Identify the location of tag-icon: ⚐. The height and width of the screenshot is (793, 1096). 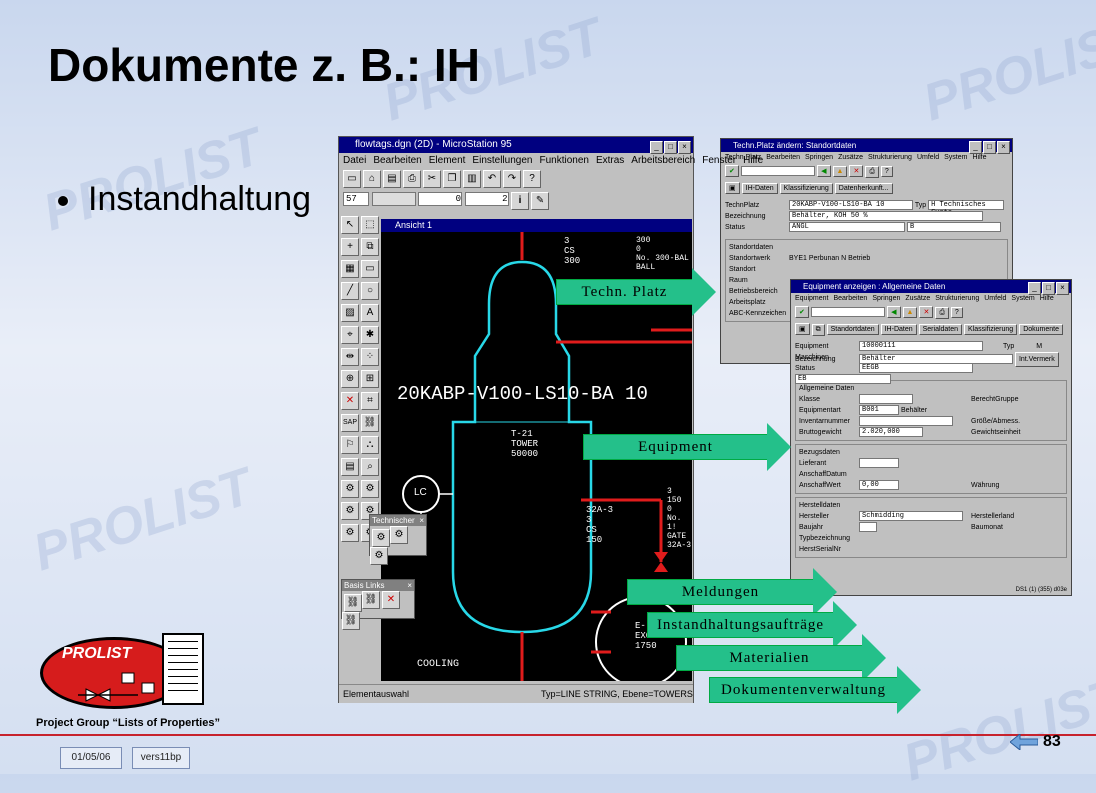
(350, 445).